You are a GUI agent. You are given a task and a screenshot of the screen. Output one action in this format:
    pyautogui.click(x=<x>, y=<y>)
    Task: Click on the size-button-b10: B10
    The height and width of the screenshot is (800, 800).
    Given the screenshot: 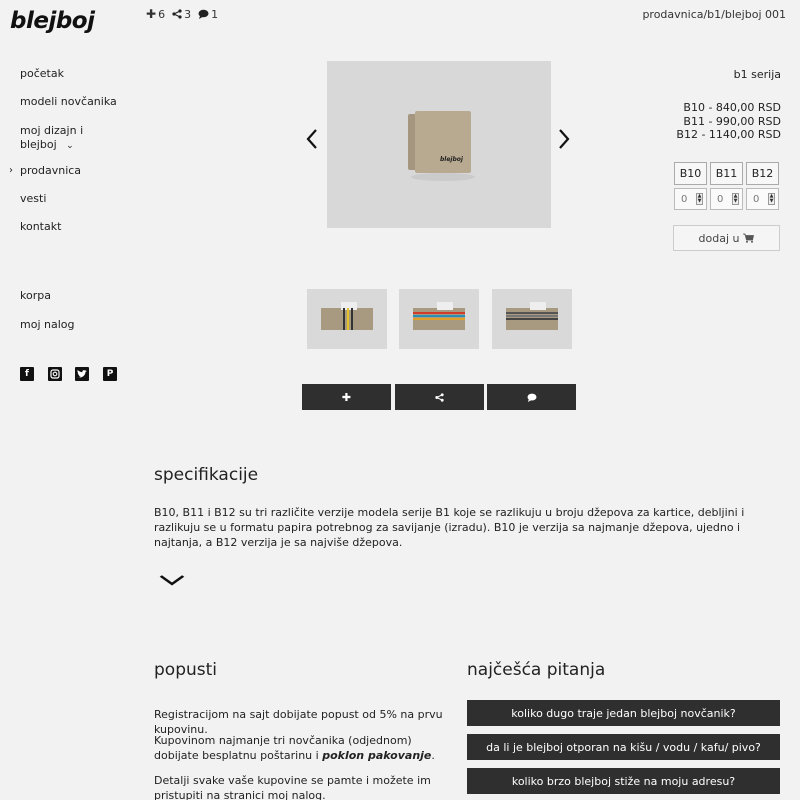 What is the action you would take?
    pyautogui.click(x=690, y=173)
    